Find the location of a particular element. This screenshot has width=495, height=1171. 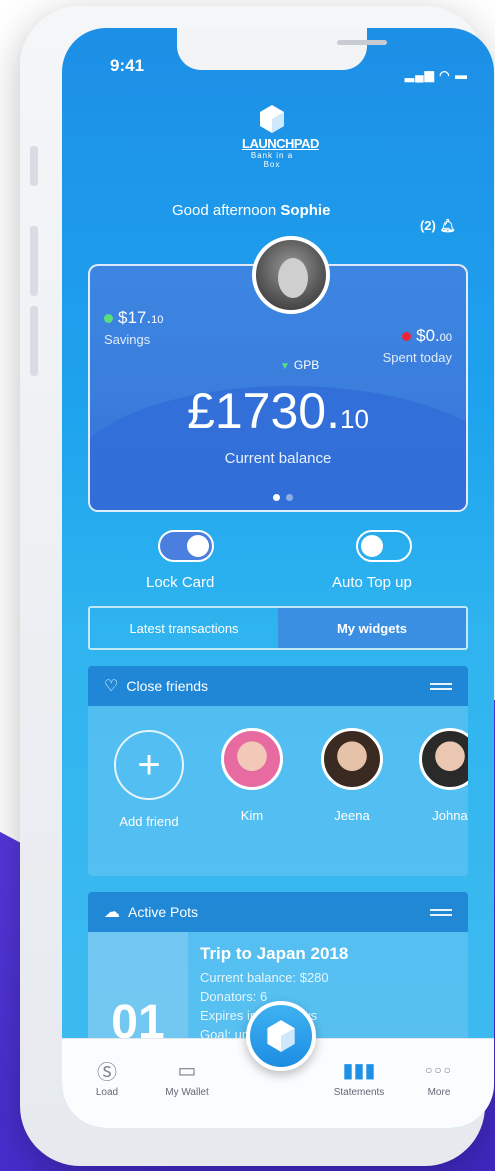

home-button is located at coordinates (281, 1036).